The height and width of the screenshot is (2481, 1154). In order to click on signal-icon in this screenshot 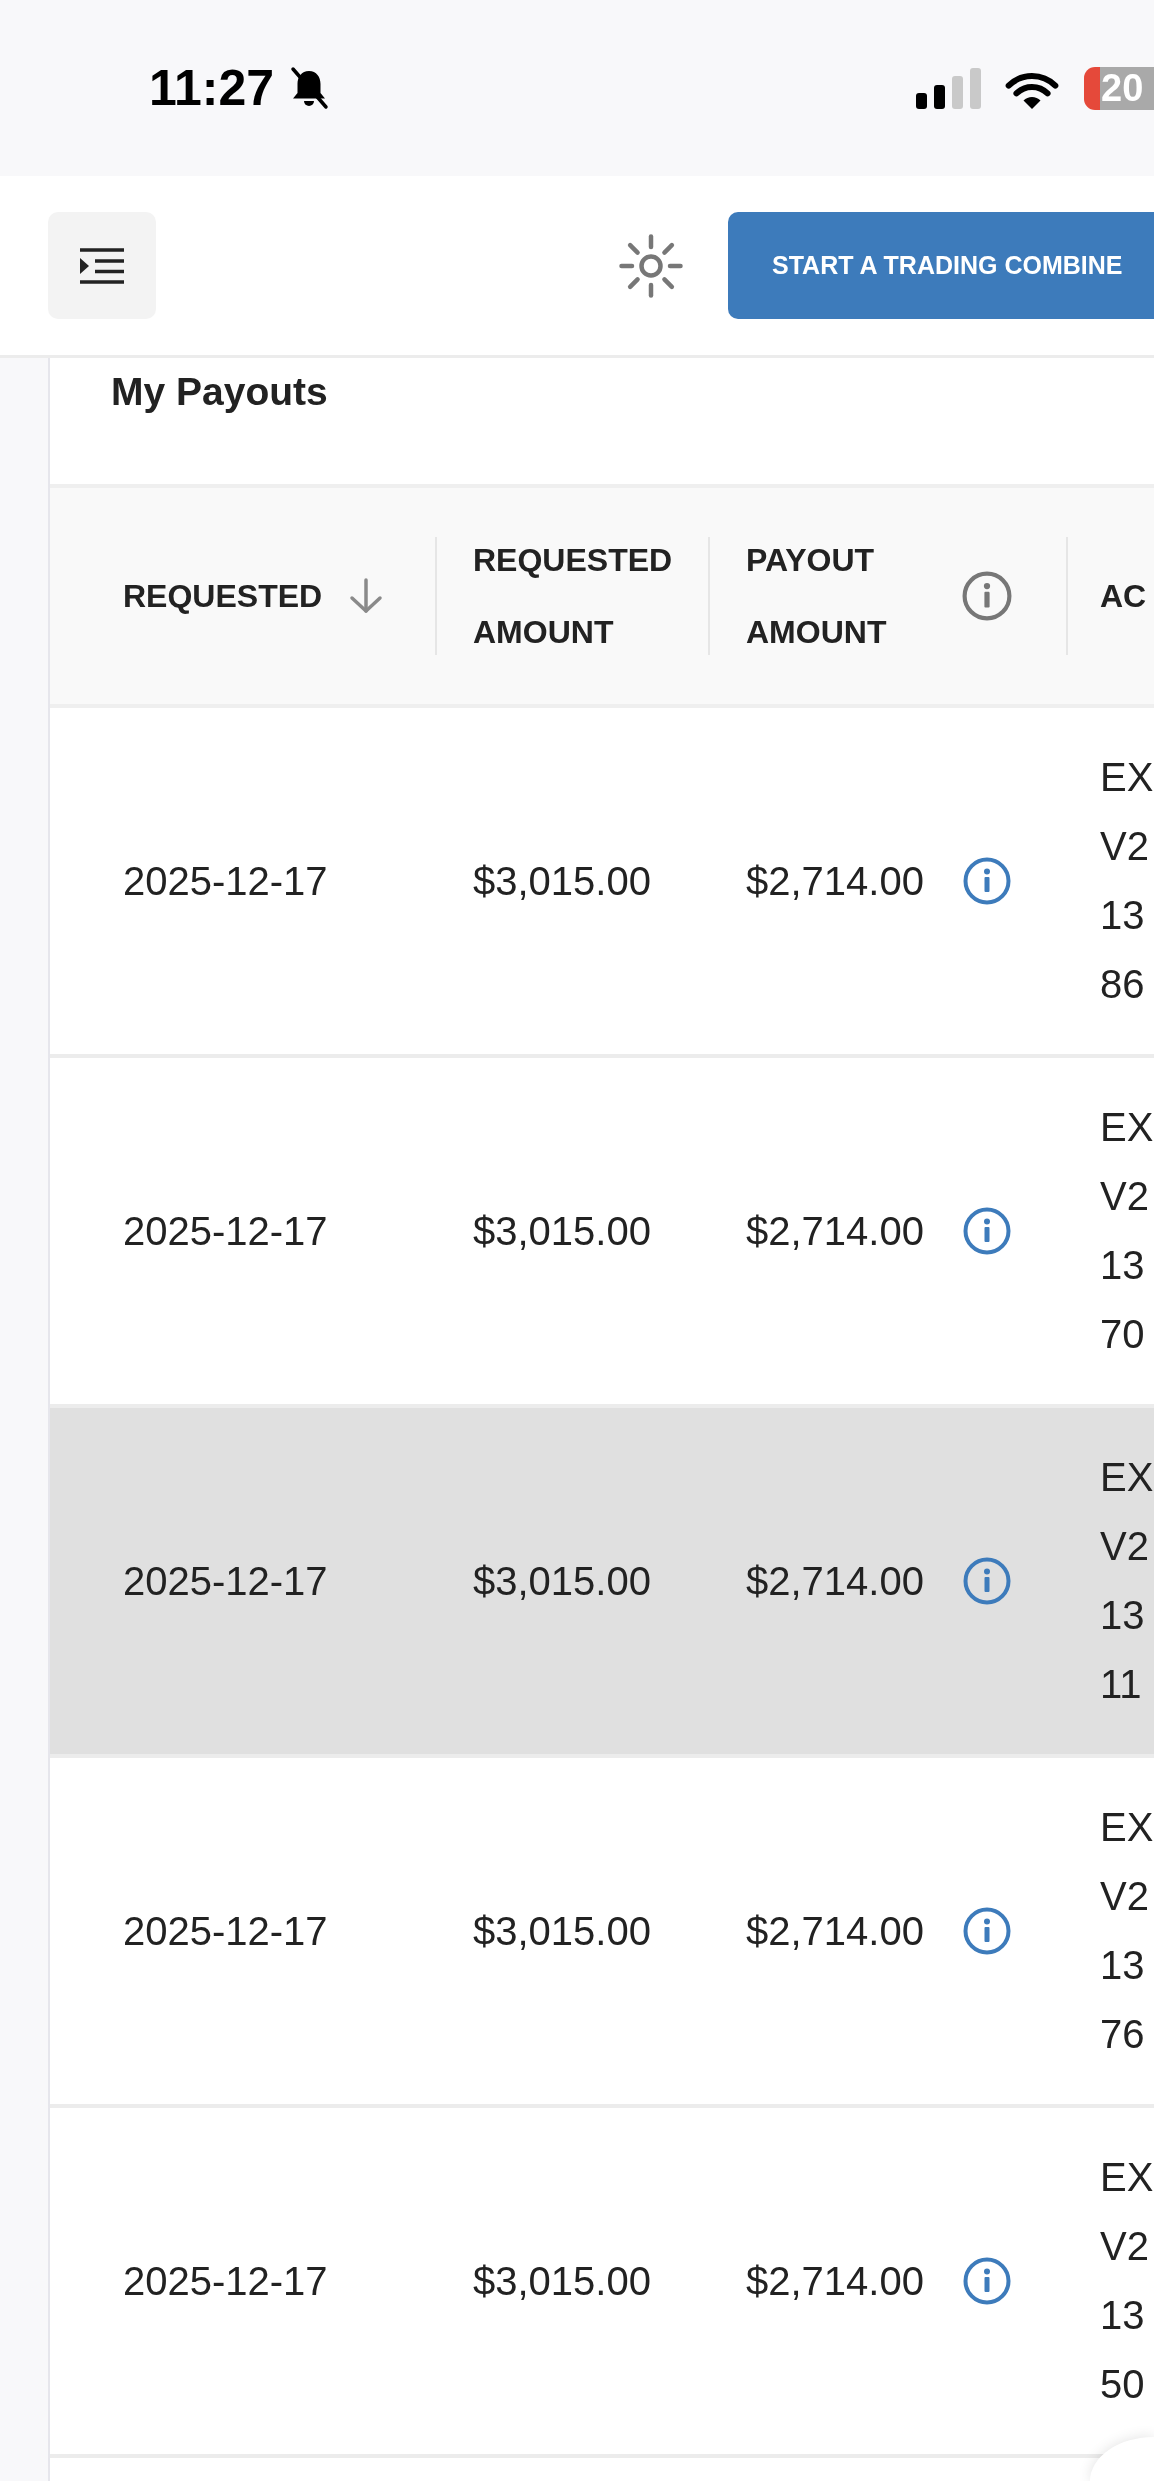, I will do `click(948, 88)`.